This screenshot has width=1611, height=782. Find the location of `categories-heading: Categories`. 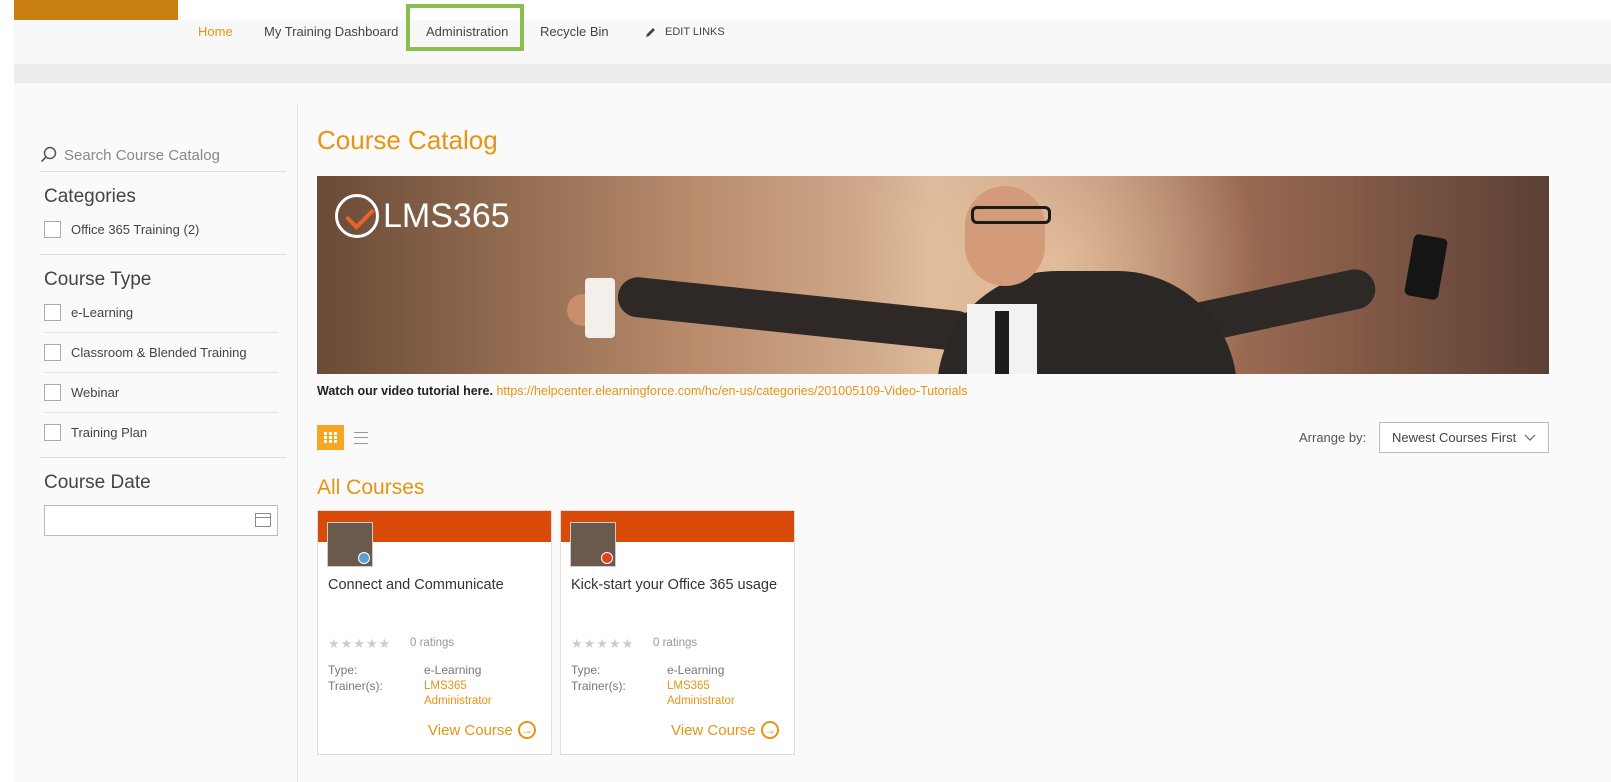

categories-heading: Categories is located at coordinates (90, 196).